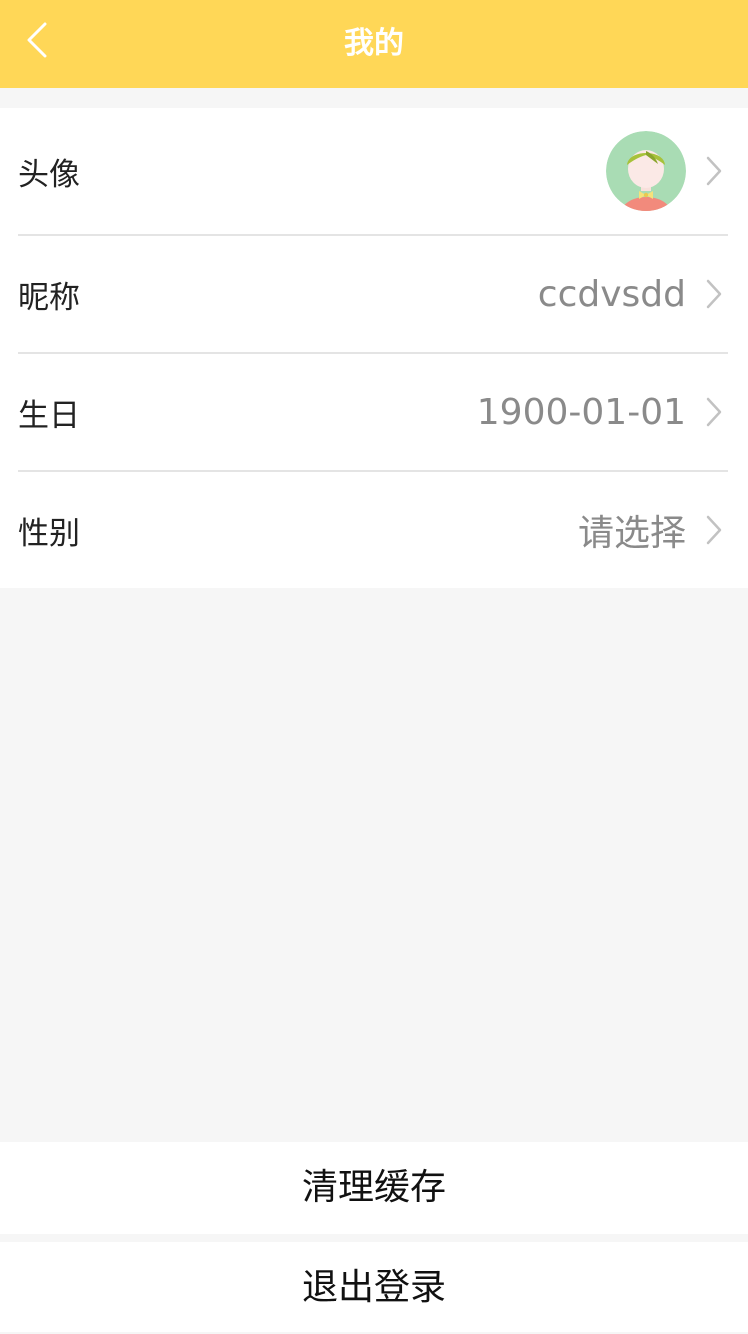  I want to click on birthday-value: 1900-01-01, so click(581, 412).